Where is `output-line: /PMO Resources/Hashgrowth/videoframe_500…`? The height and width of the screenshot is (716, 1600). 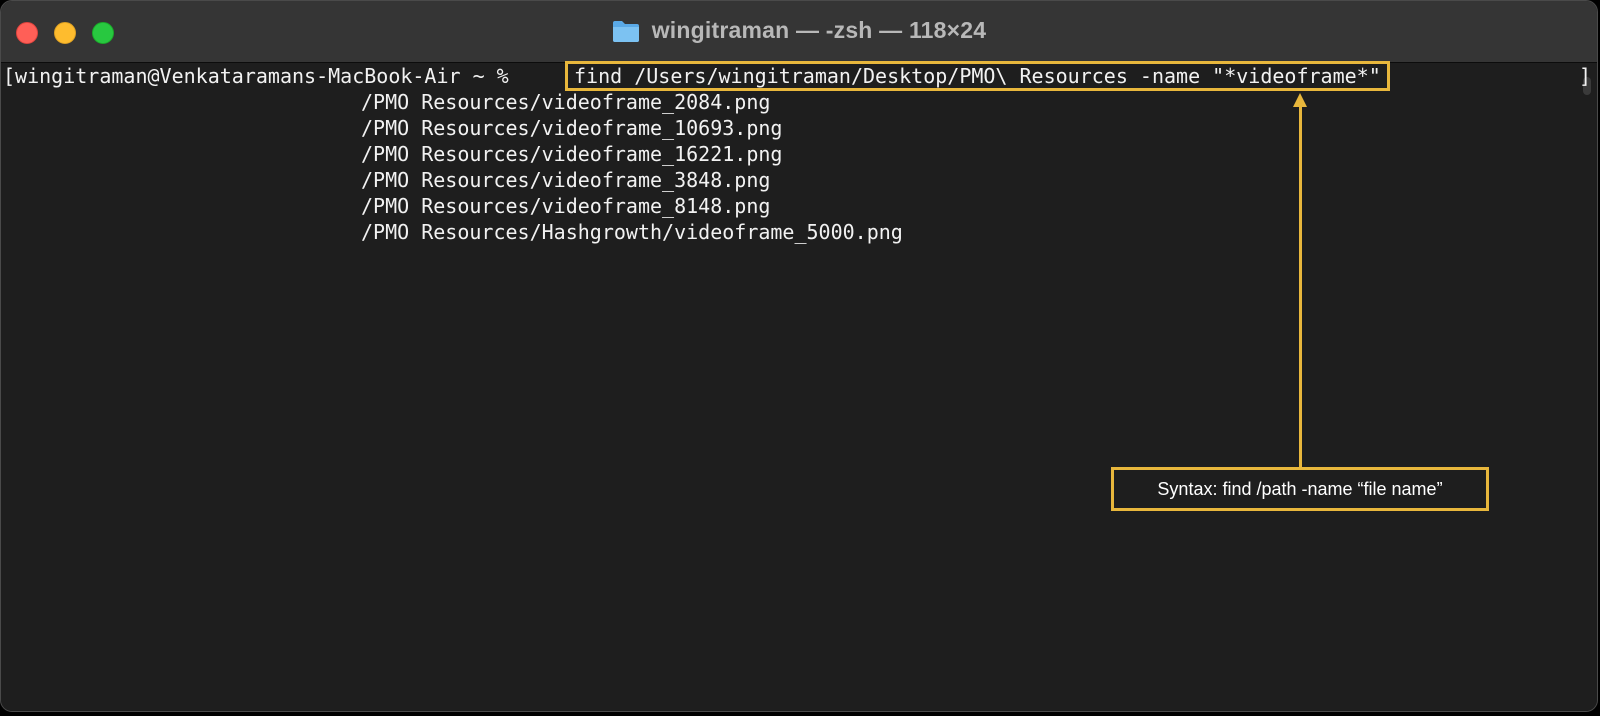
output-line: /PMO Resources/Hashgrowth/videoframe_500… is located at coordinates (632, 232).